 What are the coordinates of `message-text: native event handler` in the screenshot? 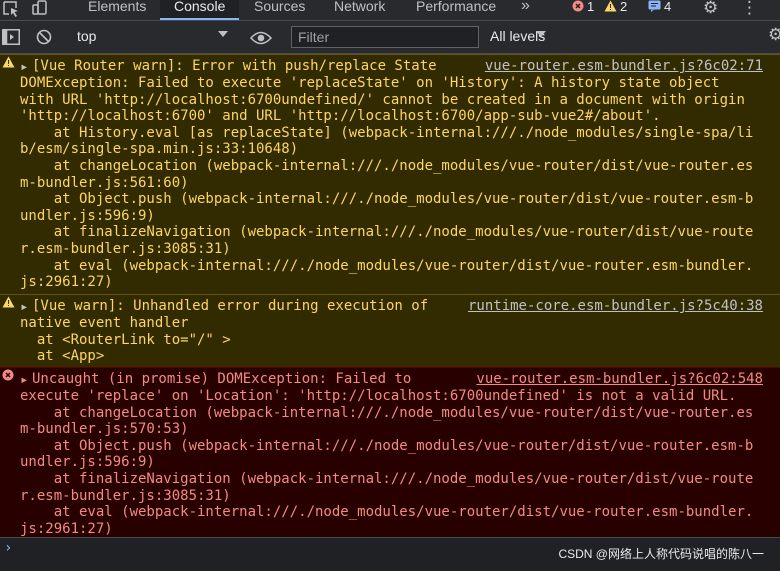 It's located at (104, 323).